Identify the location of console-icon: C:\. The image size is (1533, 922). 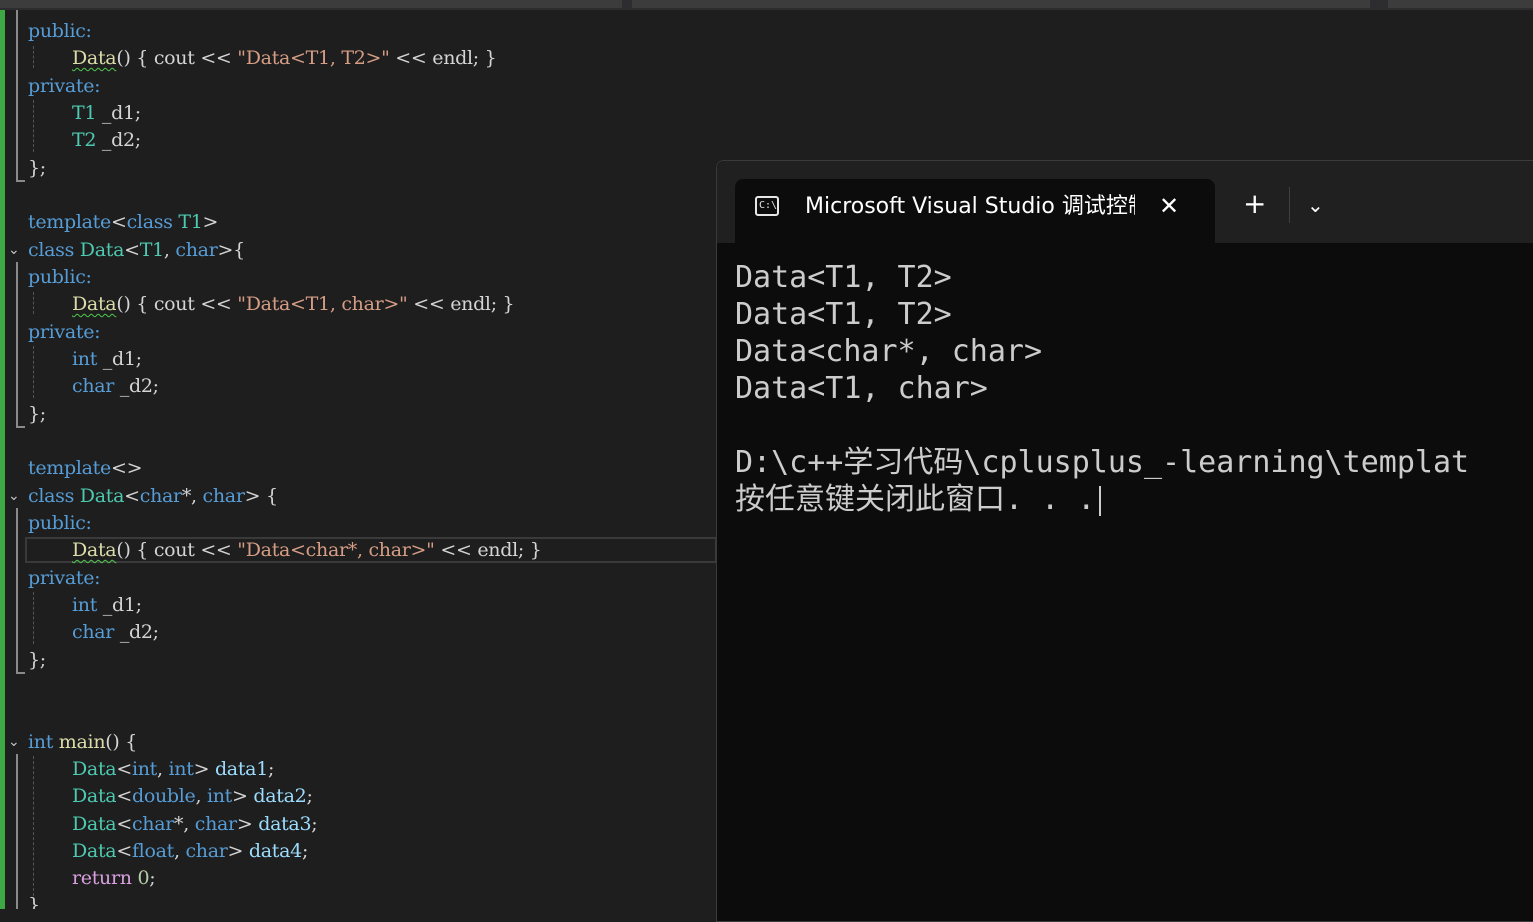
(767, 206).